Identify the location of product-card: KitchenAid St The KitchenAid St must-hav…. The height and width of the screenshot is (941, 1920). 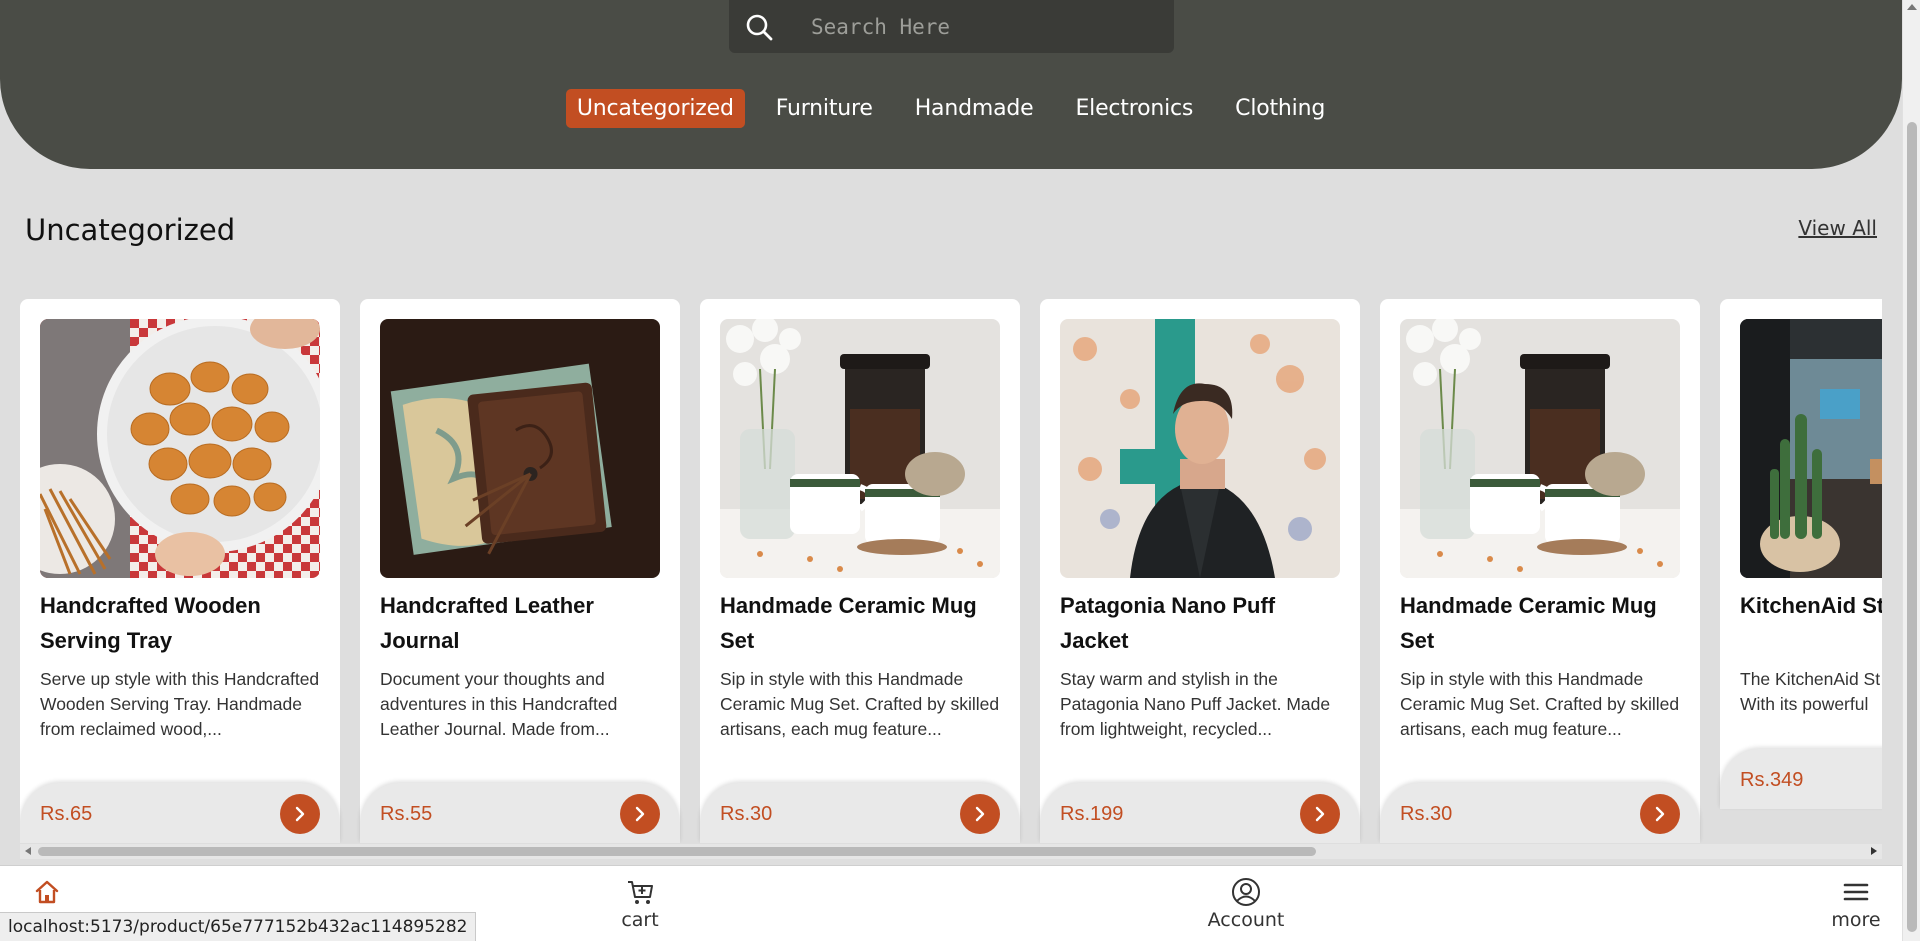
(1801, 554).